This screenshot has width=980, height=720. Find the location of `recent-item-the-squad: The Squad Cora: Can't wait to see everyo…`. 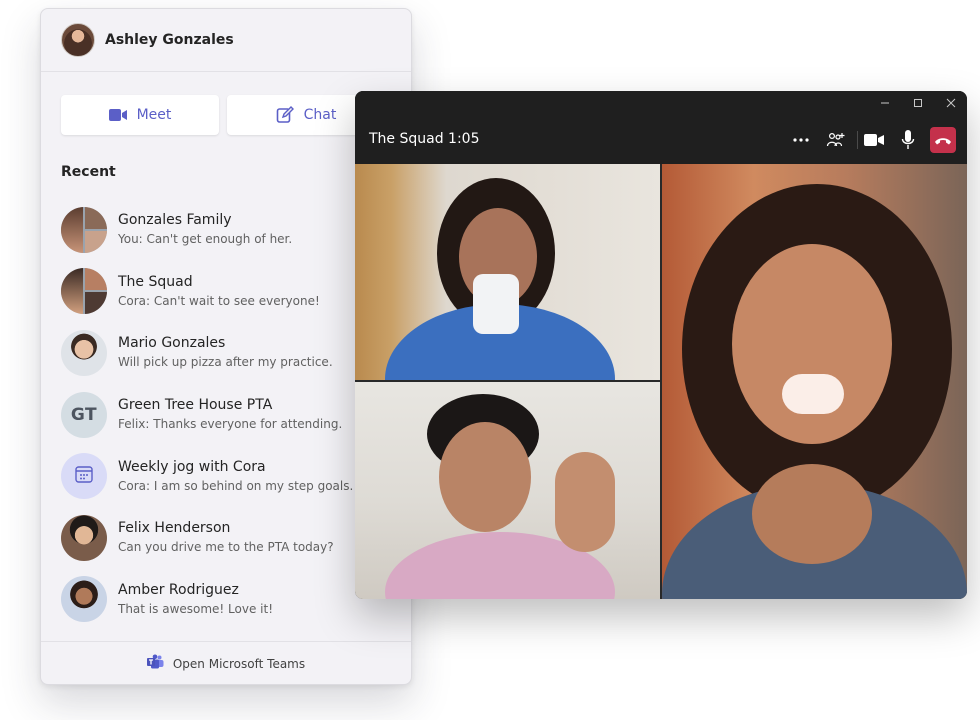

recent-item-the-squad: The Squad Cora: Can't wait to see everyo… is located at coordinates (226, 292).